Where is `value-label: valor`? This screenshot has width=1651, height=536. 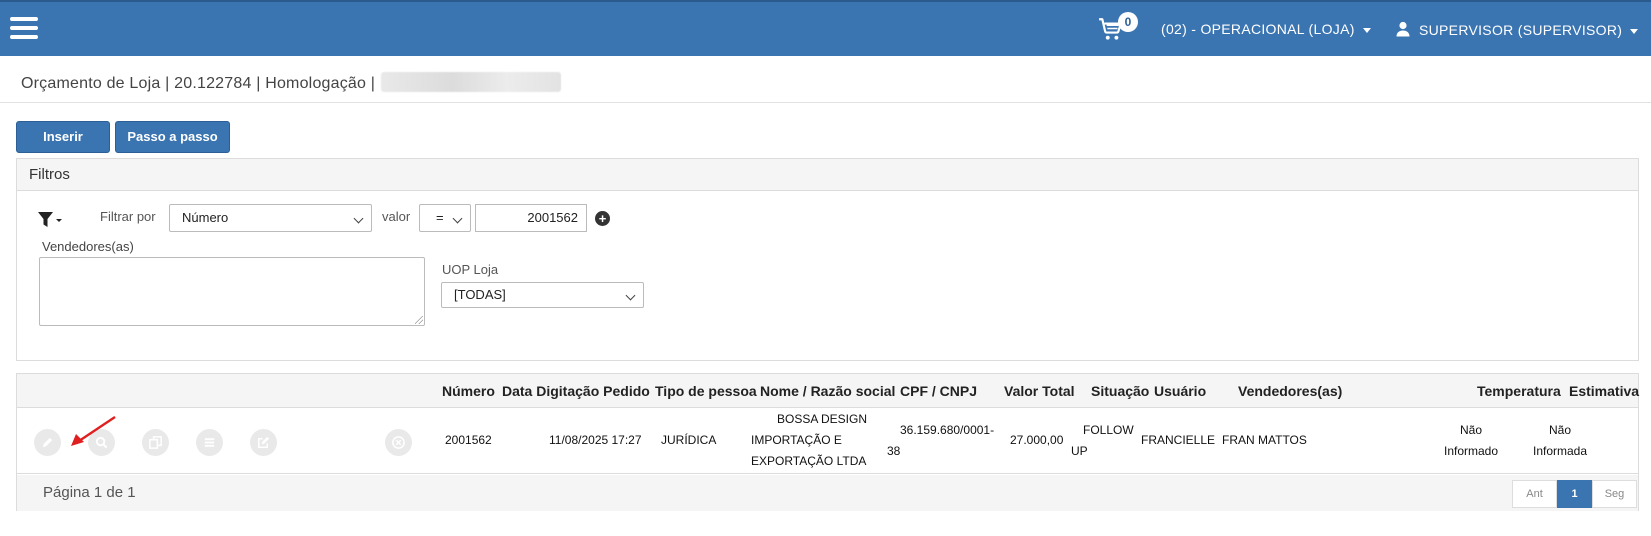
value-label: valor is located at coordinates (396, 216).